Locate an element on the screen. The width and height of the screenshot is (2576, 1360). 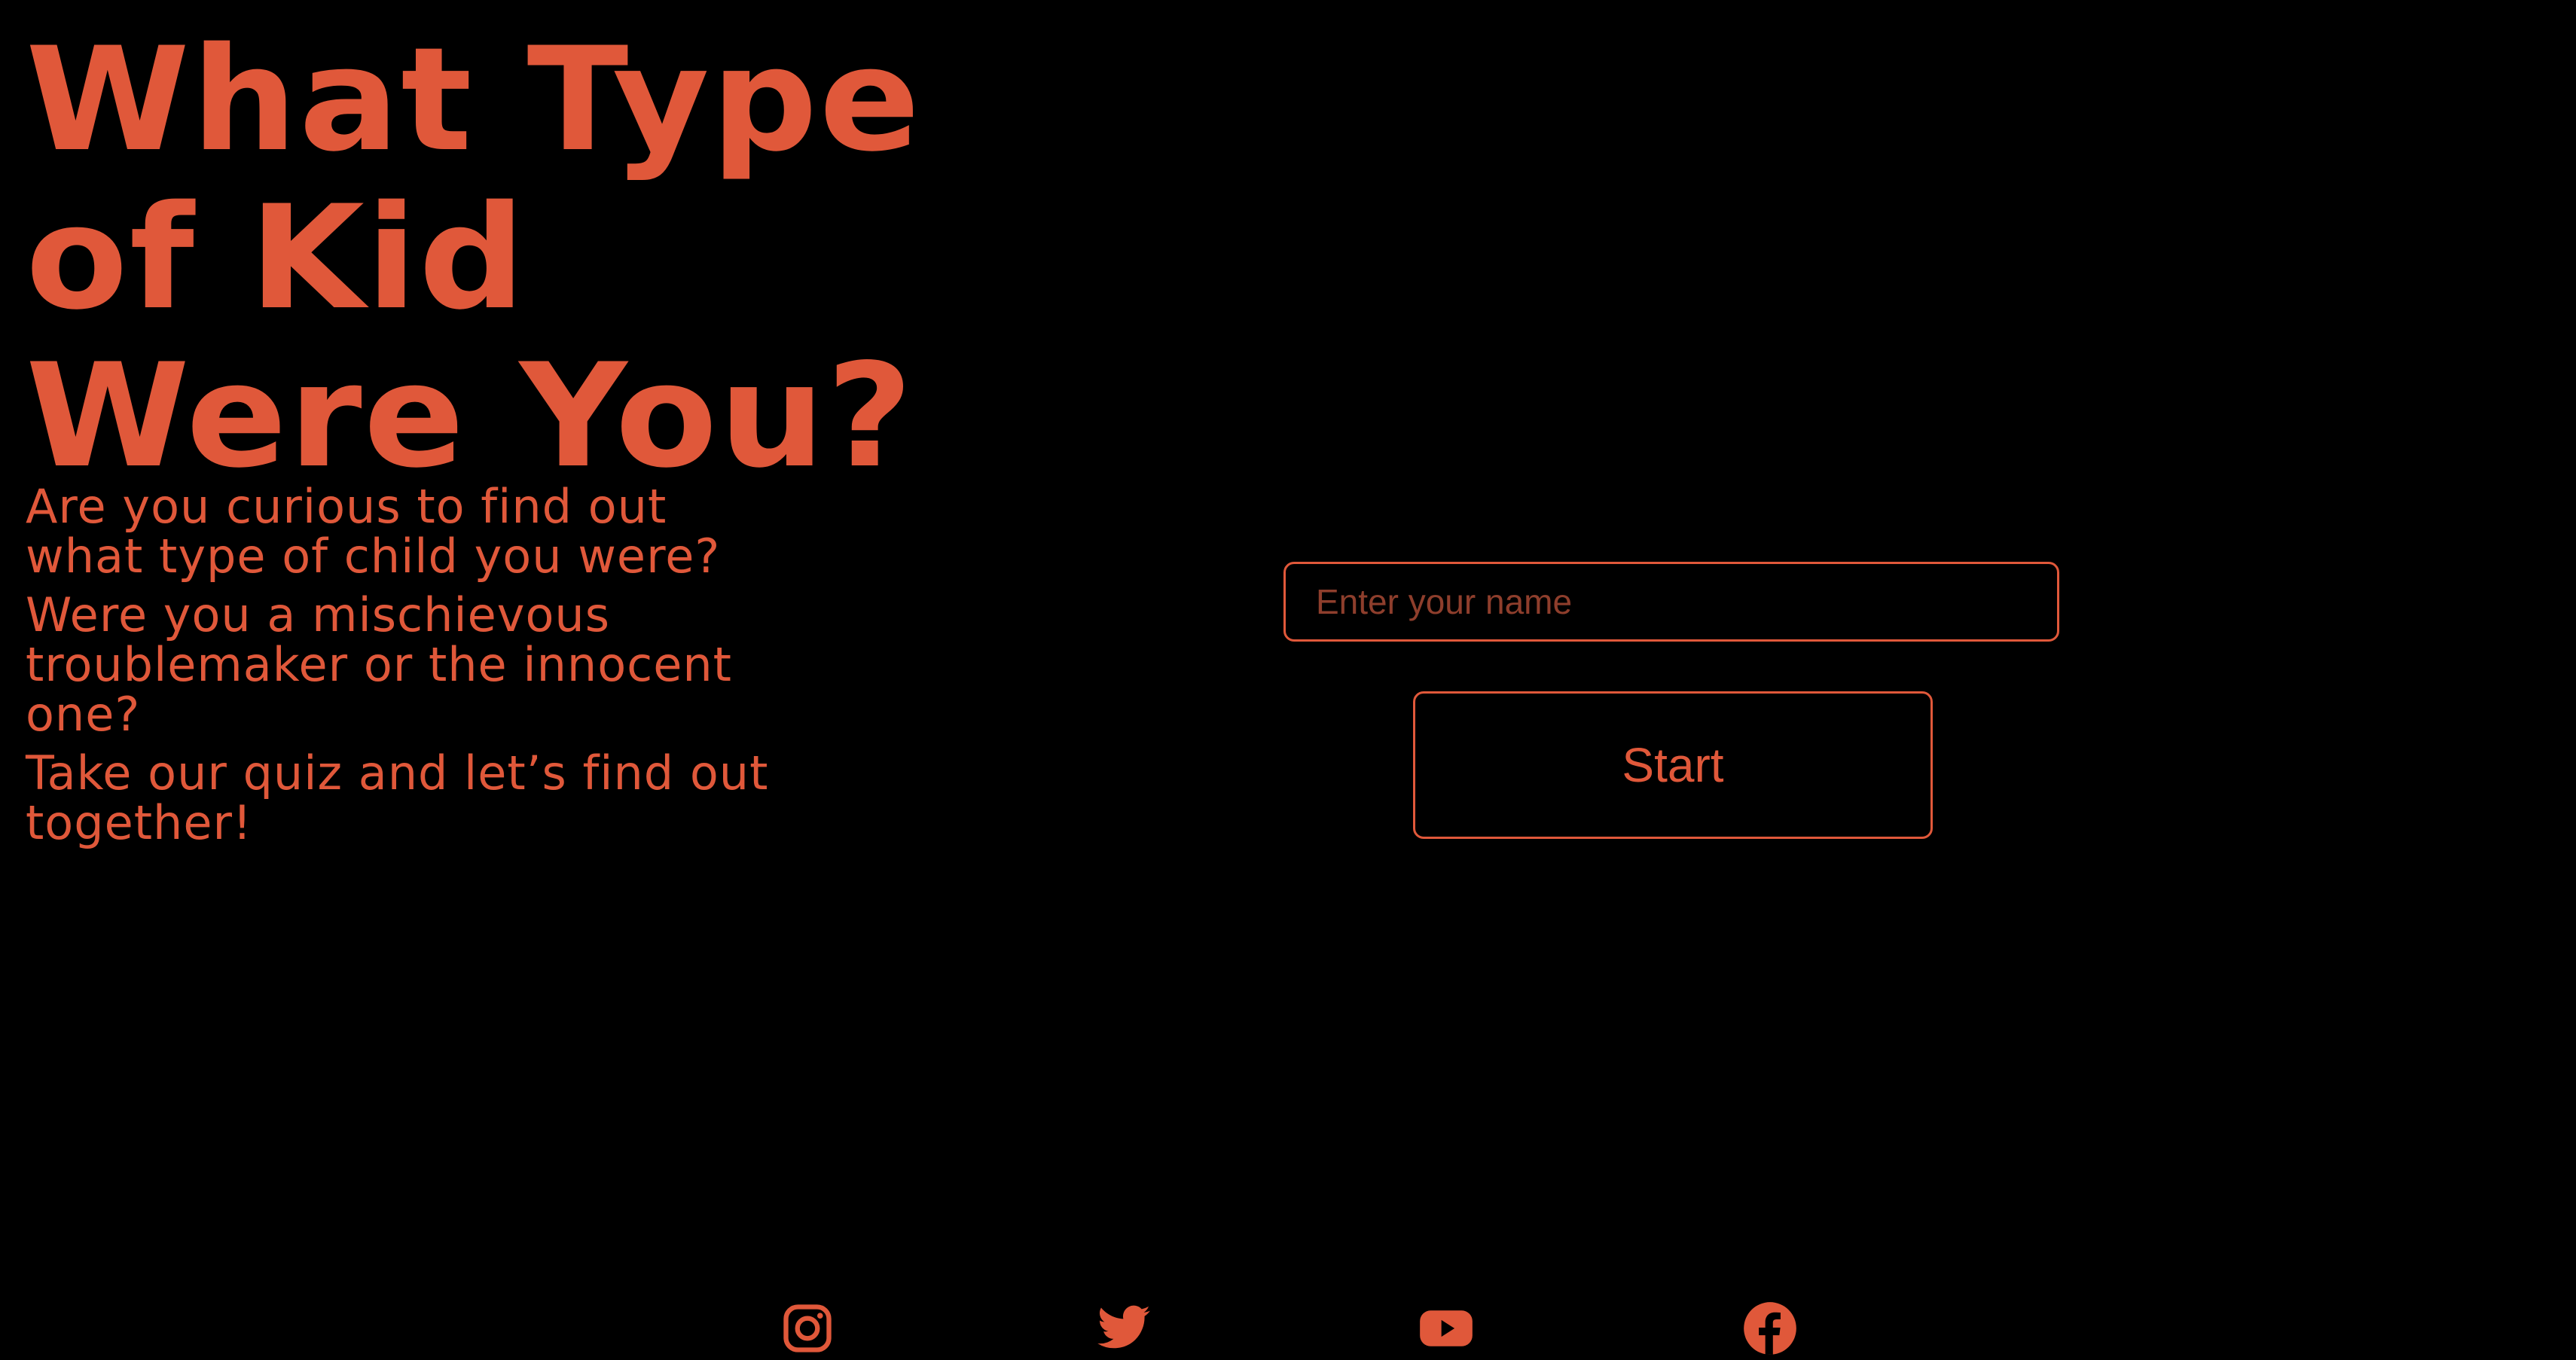
title-line-1: What Type is located at coordinates (474, 100).